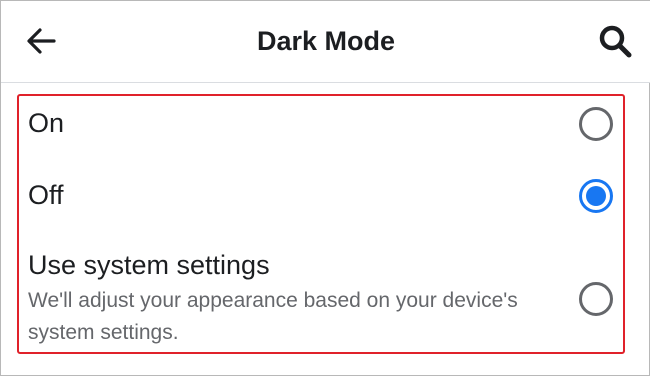  I want to click on header-divider, so click(325, 82).